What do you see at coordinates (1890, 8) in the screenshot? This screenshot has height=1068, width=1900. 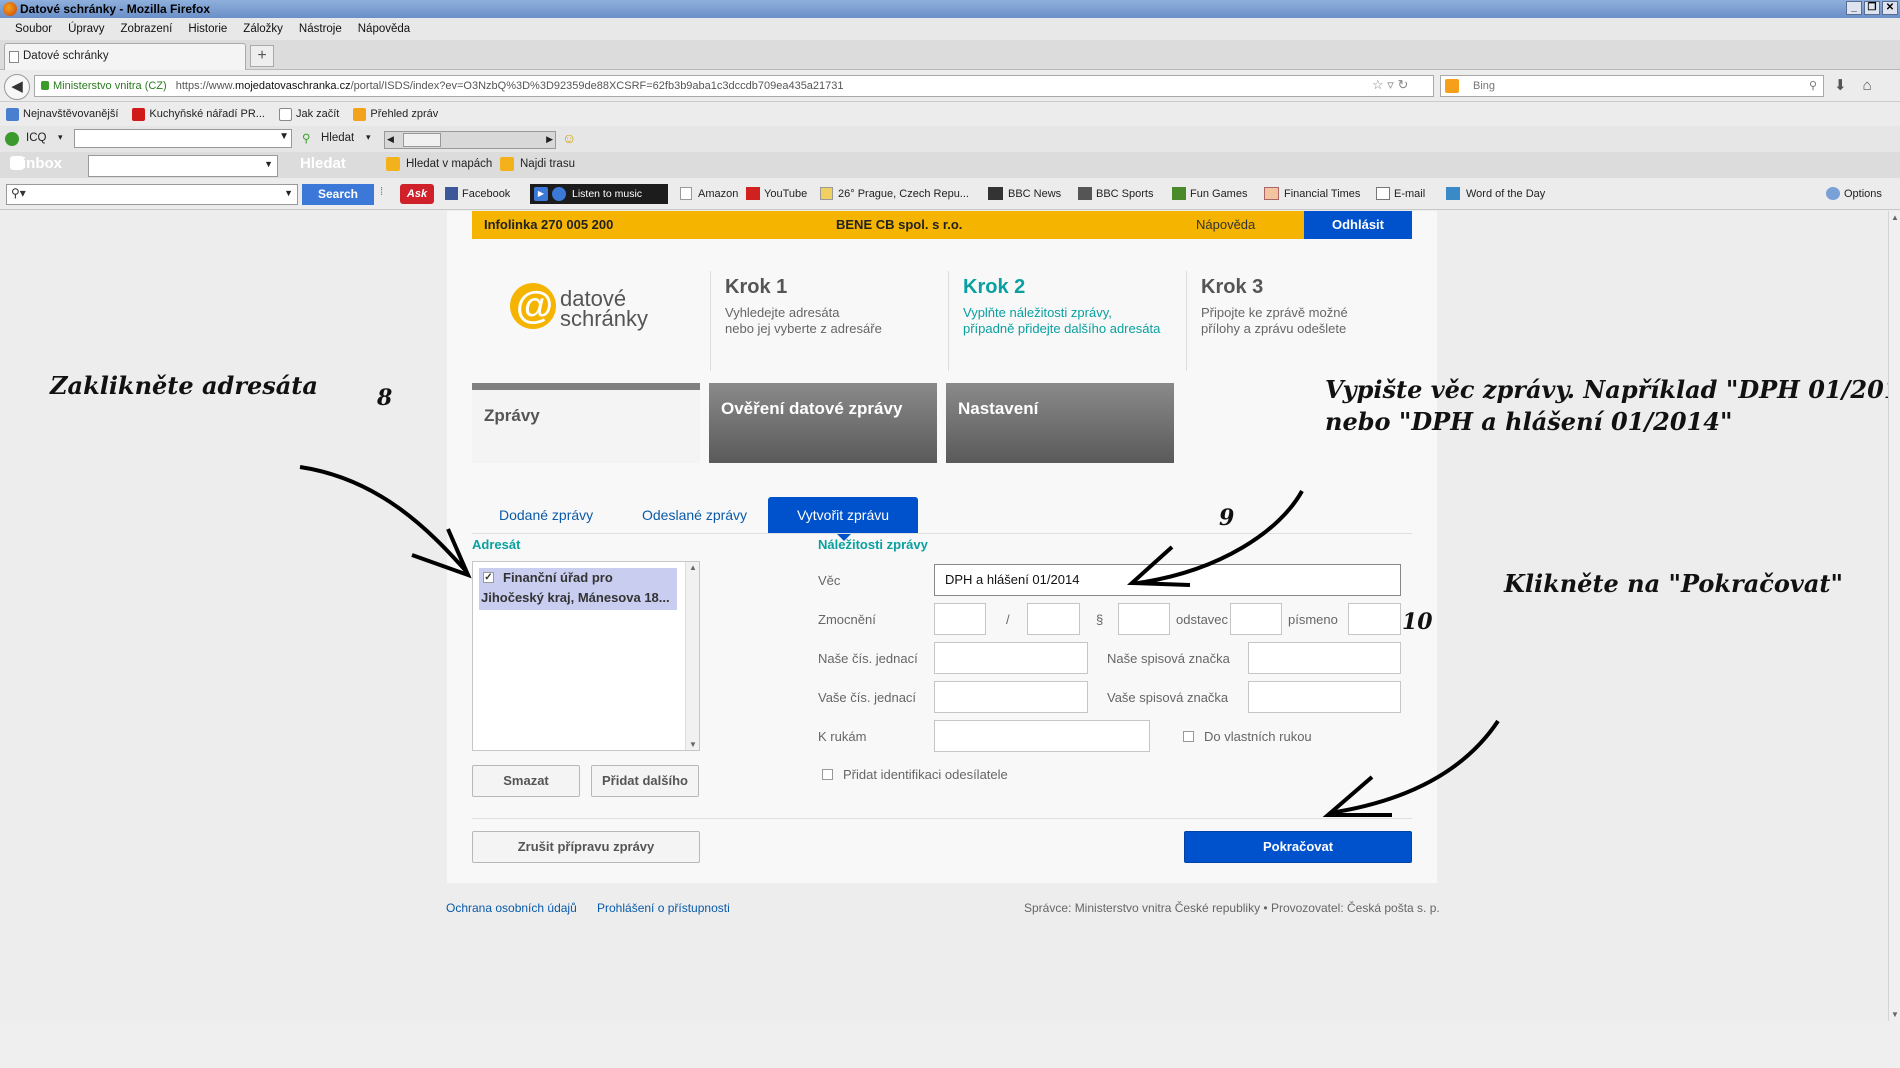 I see `close-icon: ✕` at bounding box center [1890, 8].